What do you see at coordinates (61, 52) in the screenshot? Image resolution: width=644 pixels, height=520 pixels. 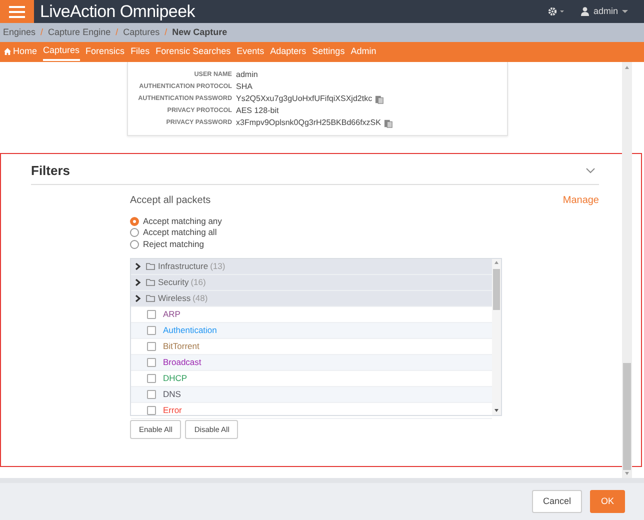 I see `nav-tab: Captures` at bounding box center [61, 52].